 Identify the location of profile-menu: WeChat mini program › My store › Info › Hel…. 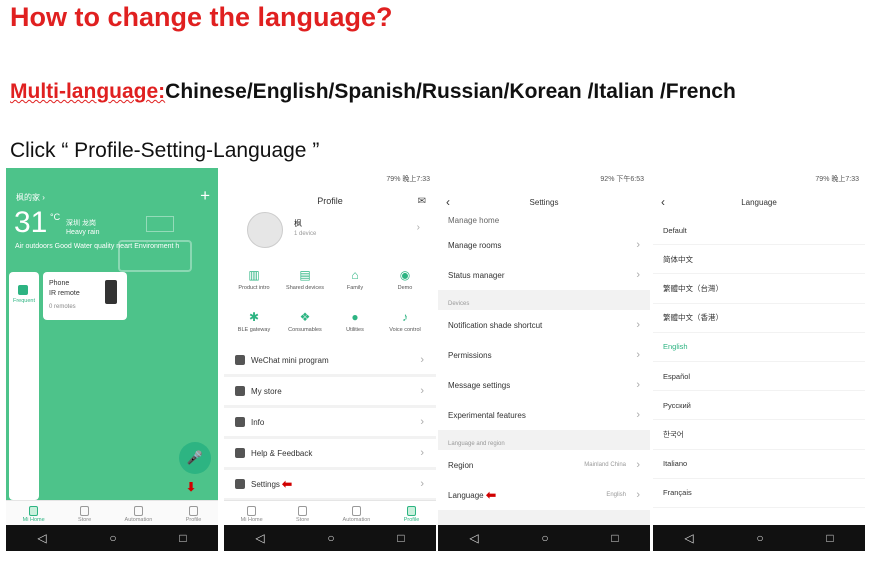
(330, 423).